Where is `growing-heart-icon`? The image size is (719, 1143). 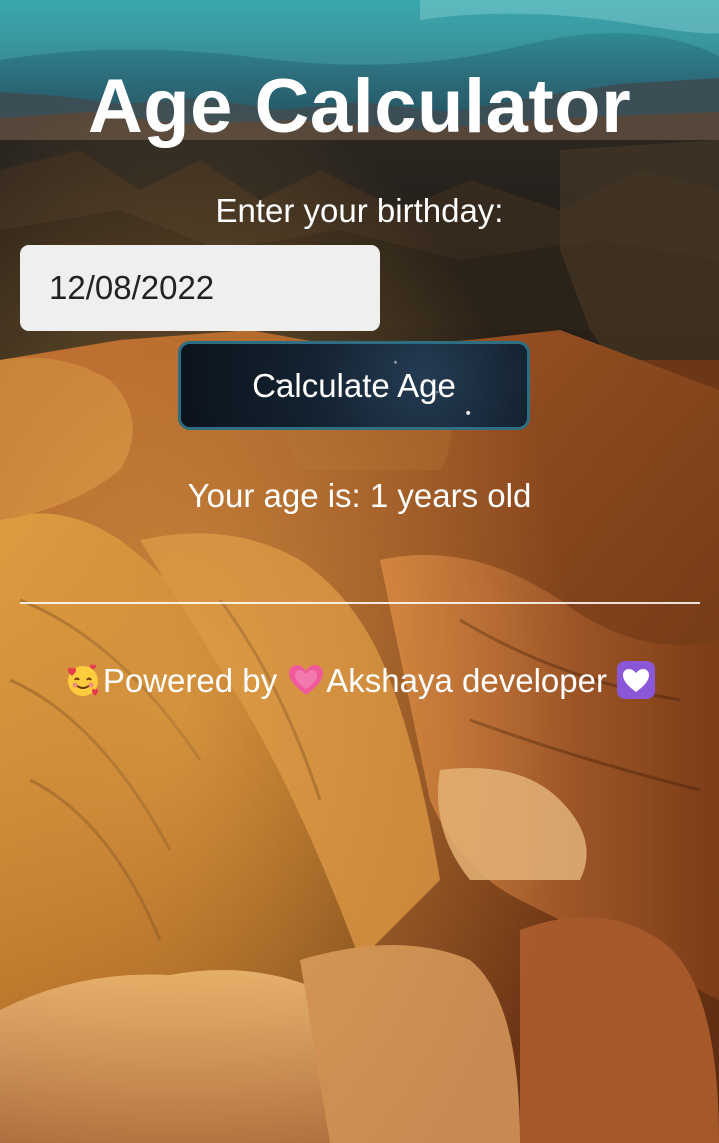
growing-heart-icon is located at coordinates (306, 680).